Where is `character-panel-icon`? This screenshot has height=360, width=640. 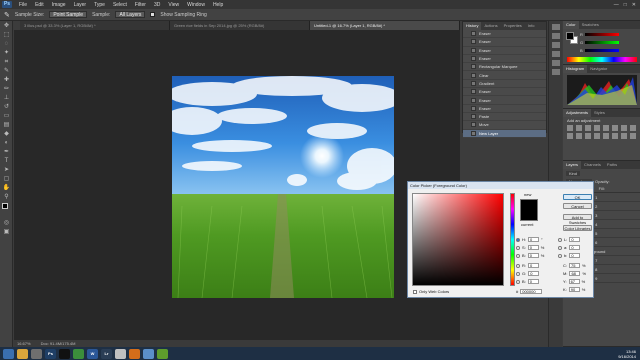 character-panel-icon is located at coordinates (556, 72).